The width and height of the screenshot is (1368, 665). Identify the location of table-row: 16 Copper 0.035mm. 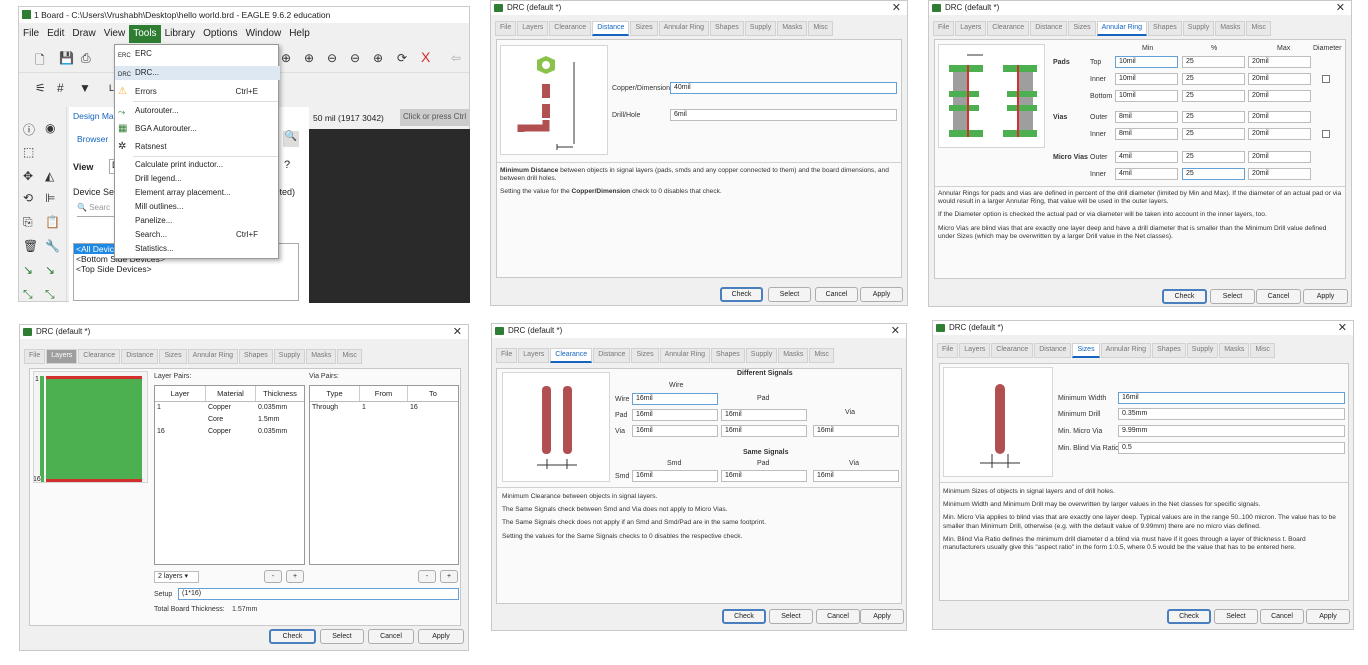
(229, 432).